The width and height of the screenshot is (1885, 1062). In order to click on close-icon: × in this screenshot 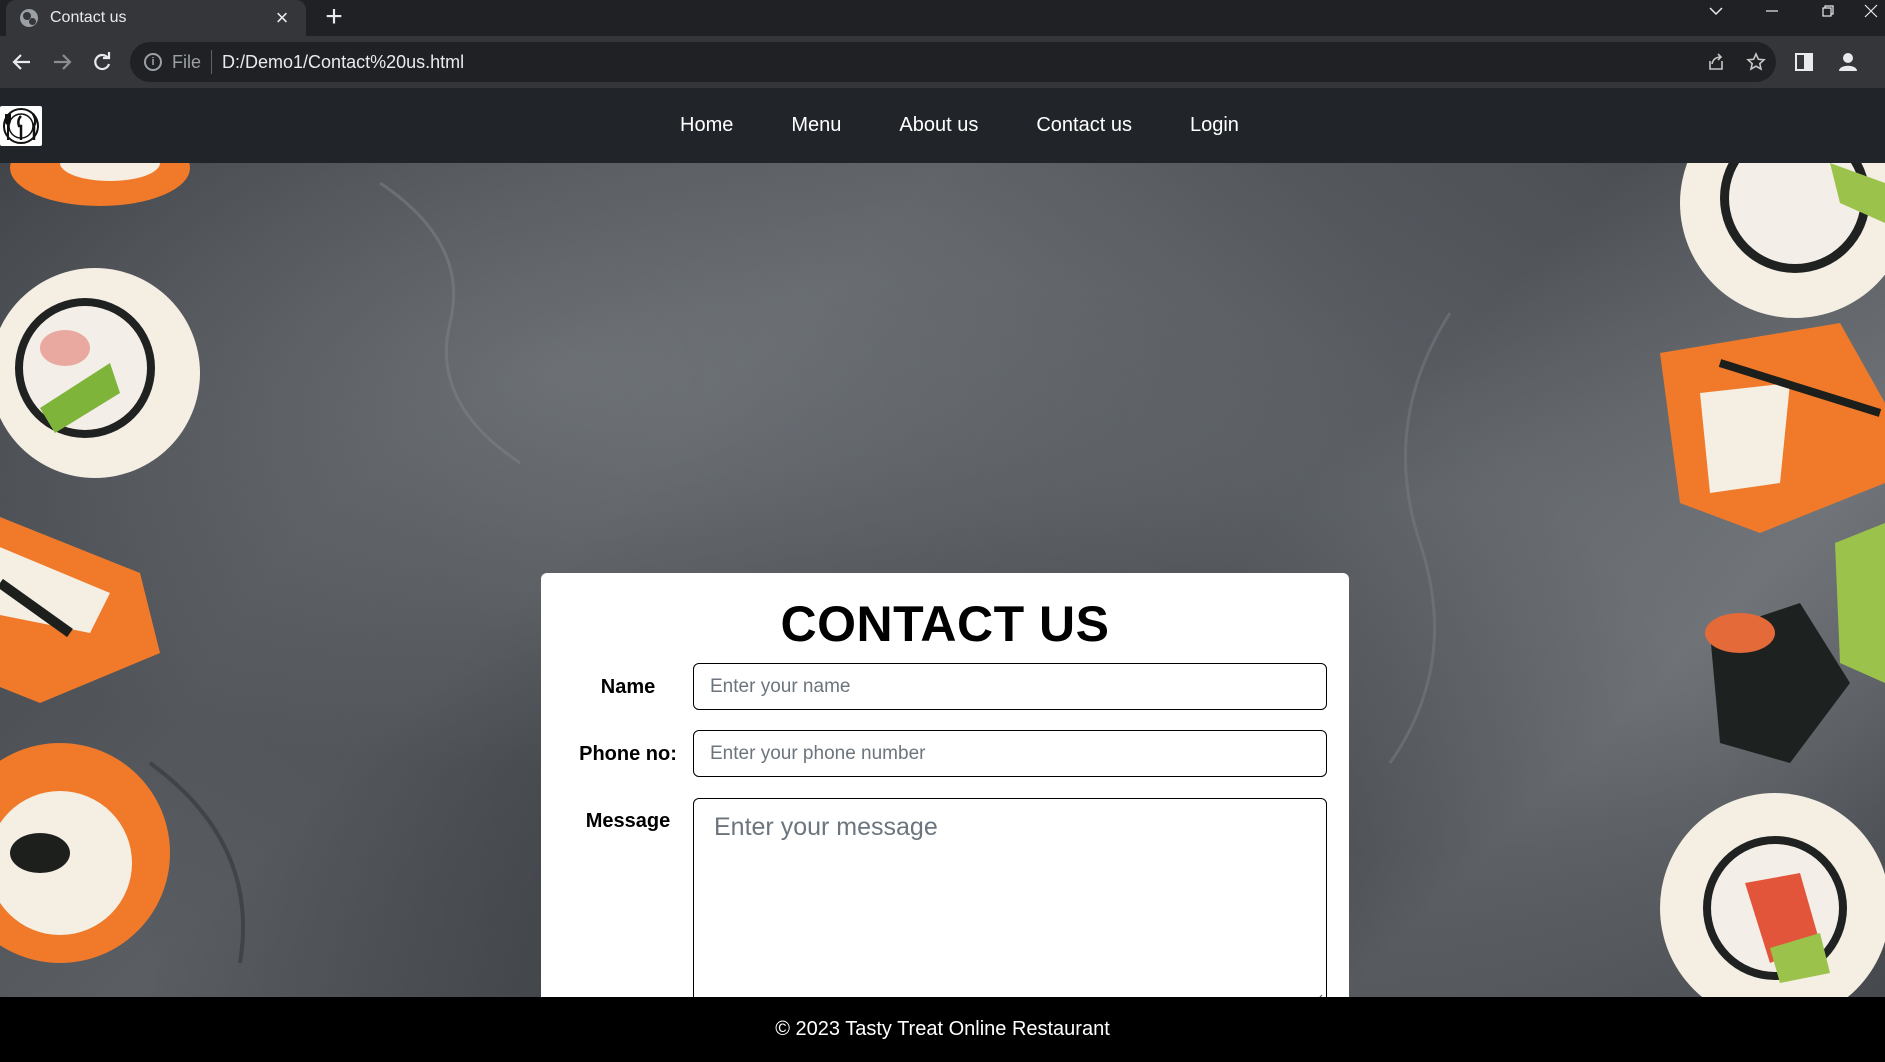, I will do `click(282, 18)`.